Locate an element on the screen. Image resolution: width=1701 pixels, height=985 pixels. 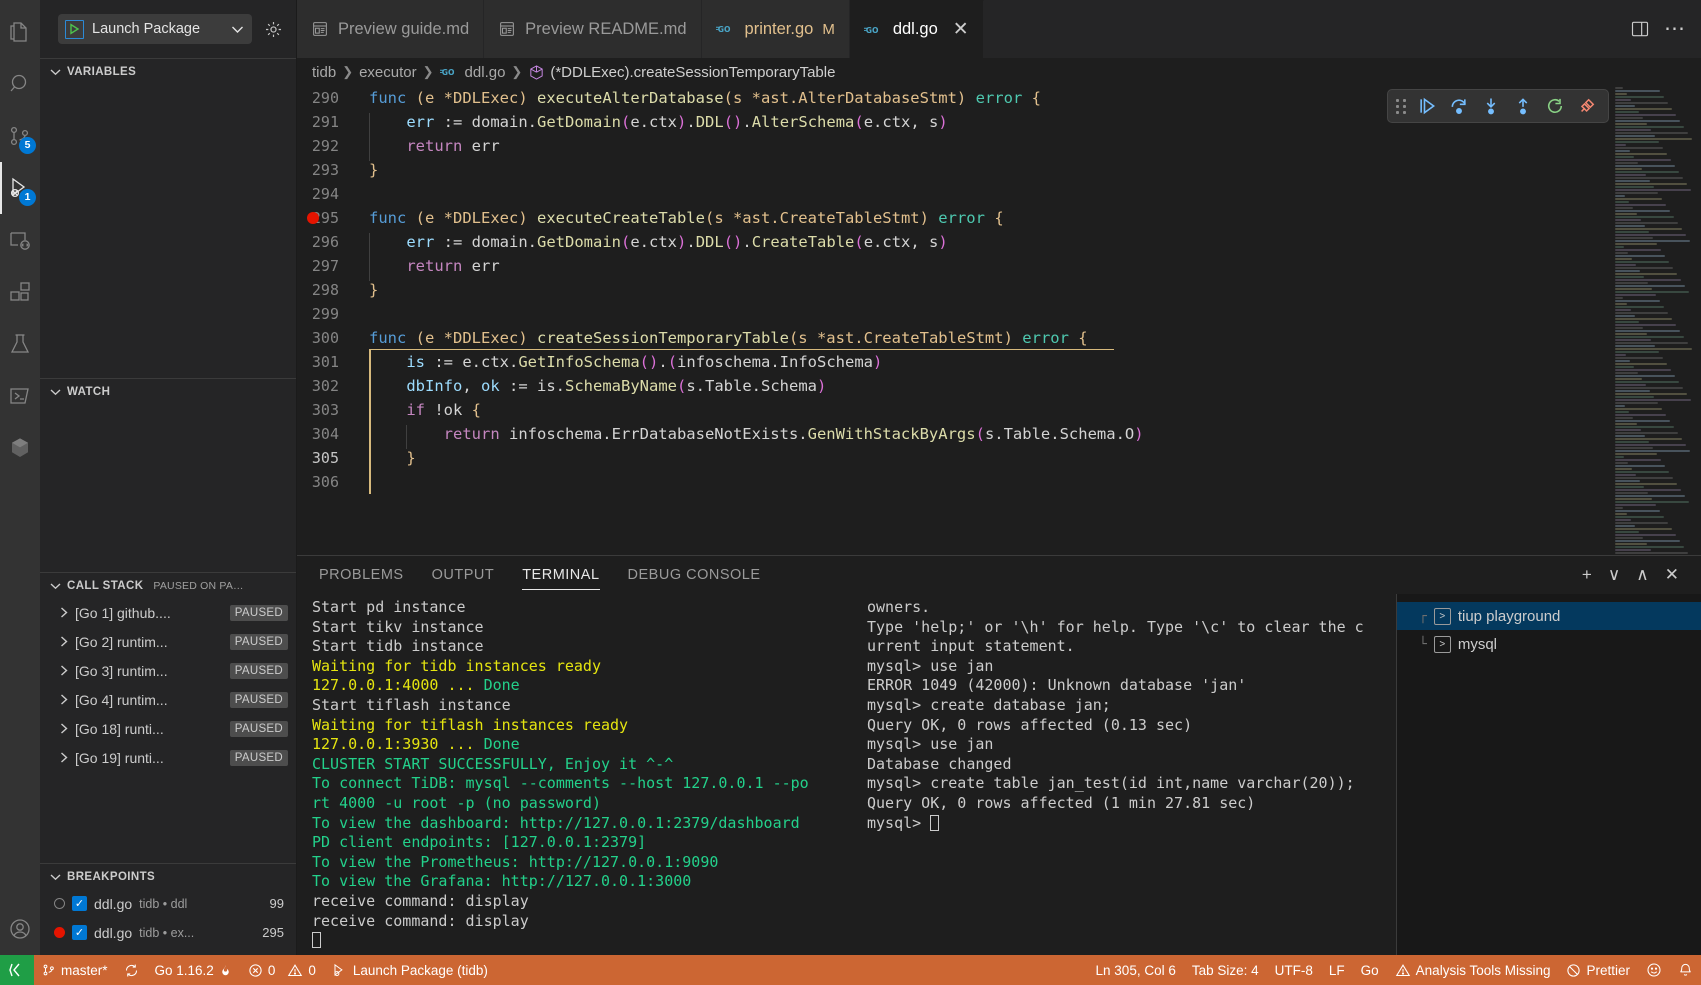
code-line: 303 if !ok { is located at coordinates (953, 411).